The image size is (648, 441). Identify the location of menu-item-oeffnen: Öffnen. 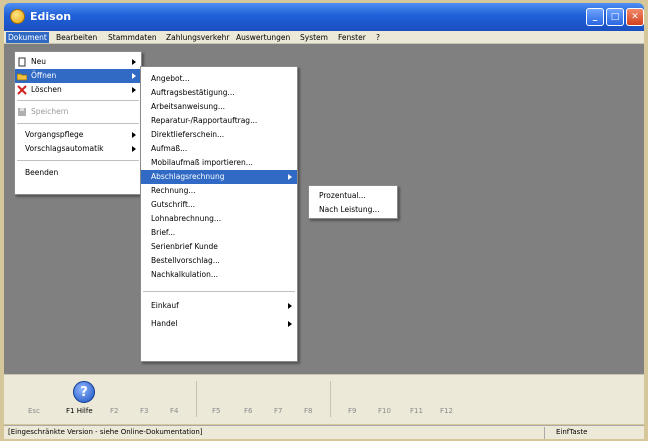
(78, 76).